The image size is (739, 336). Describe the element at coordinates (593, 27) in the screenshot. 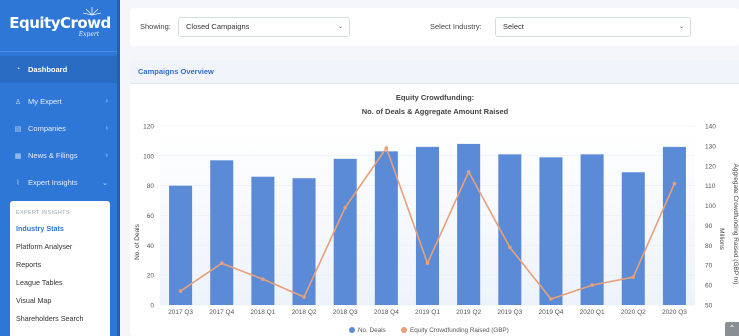

I see `industry-select: Select ⌄` at that location.